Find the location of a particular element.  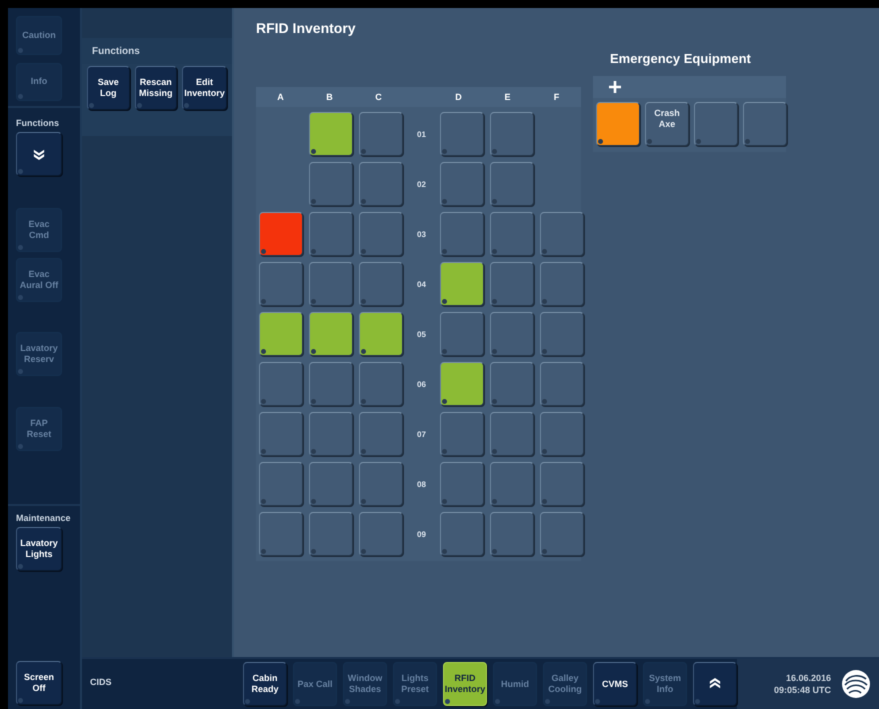

date-text: 16.06.2016 is located at coordinates (808, 678).